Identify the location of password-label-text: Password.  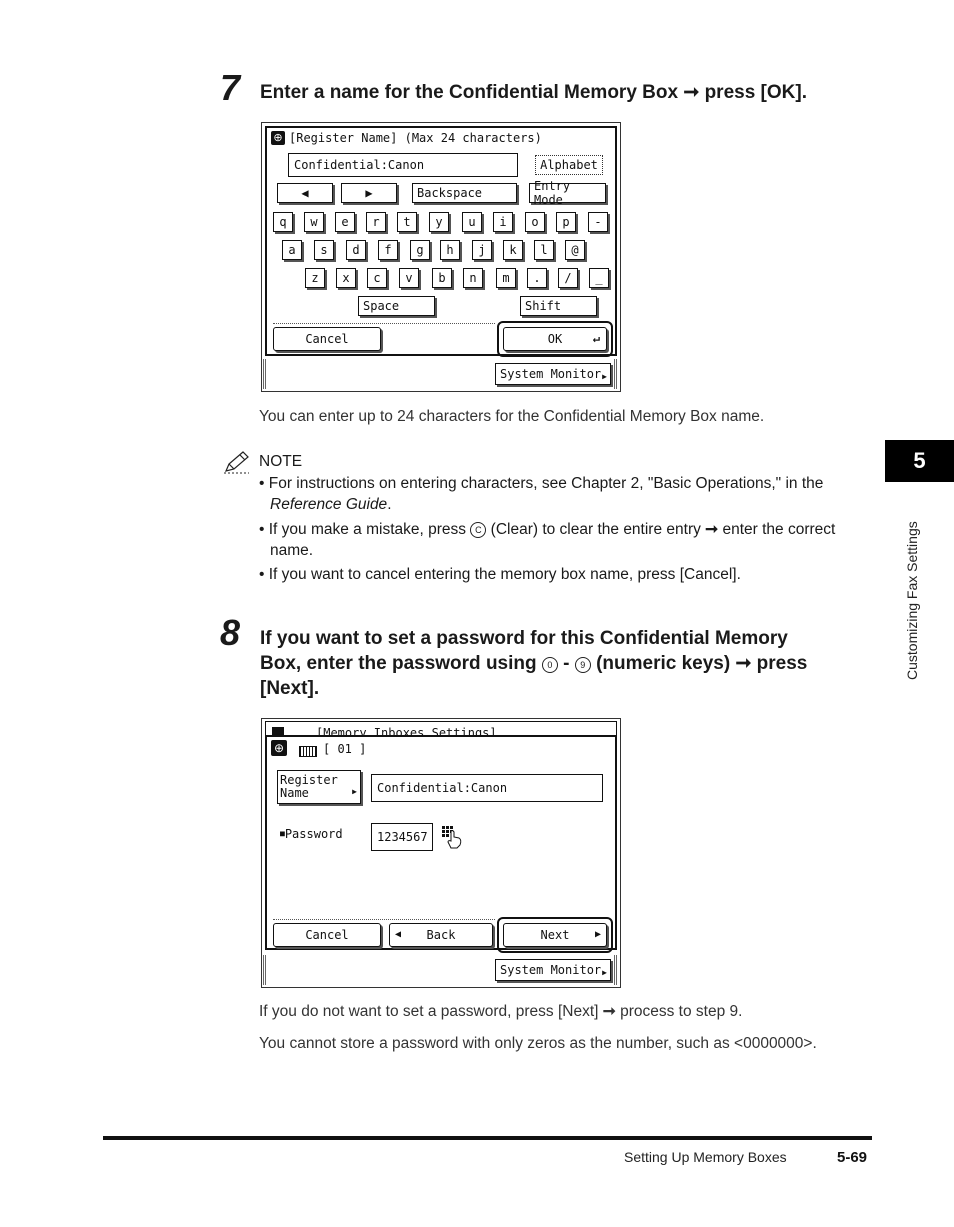
(313, 834).